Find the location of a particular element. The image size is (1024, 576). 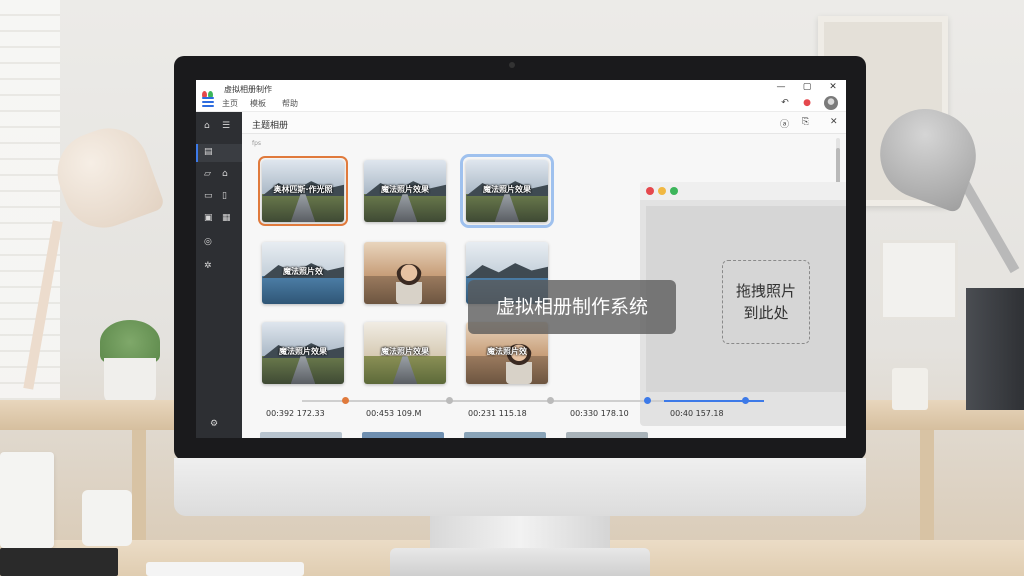

user-avatar is located at coordinates (831, 103).